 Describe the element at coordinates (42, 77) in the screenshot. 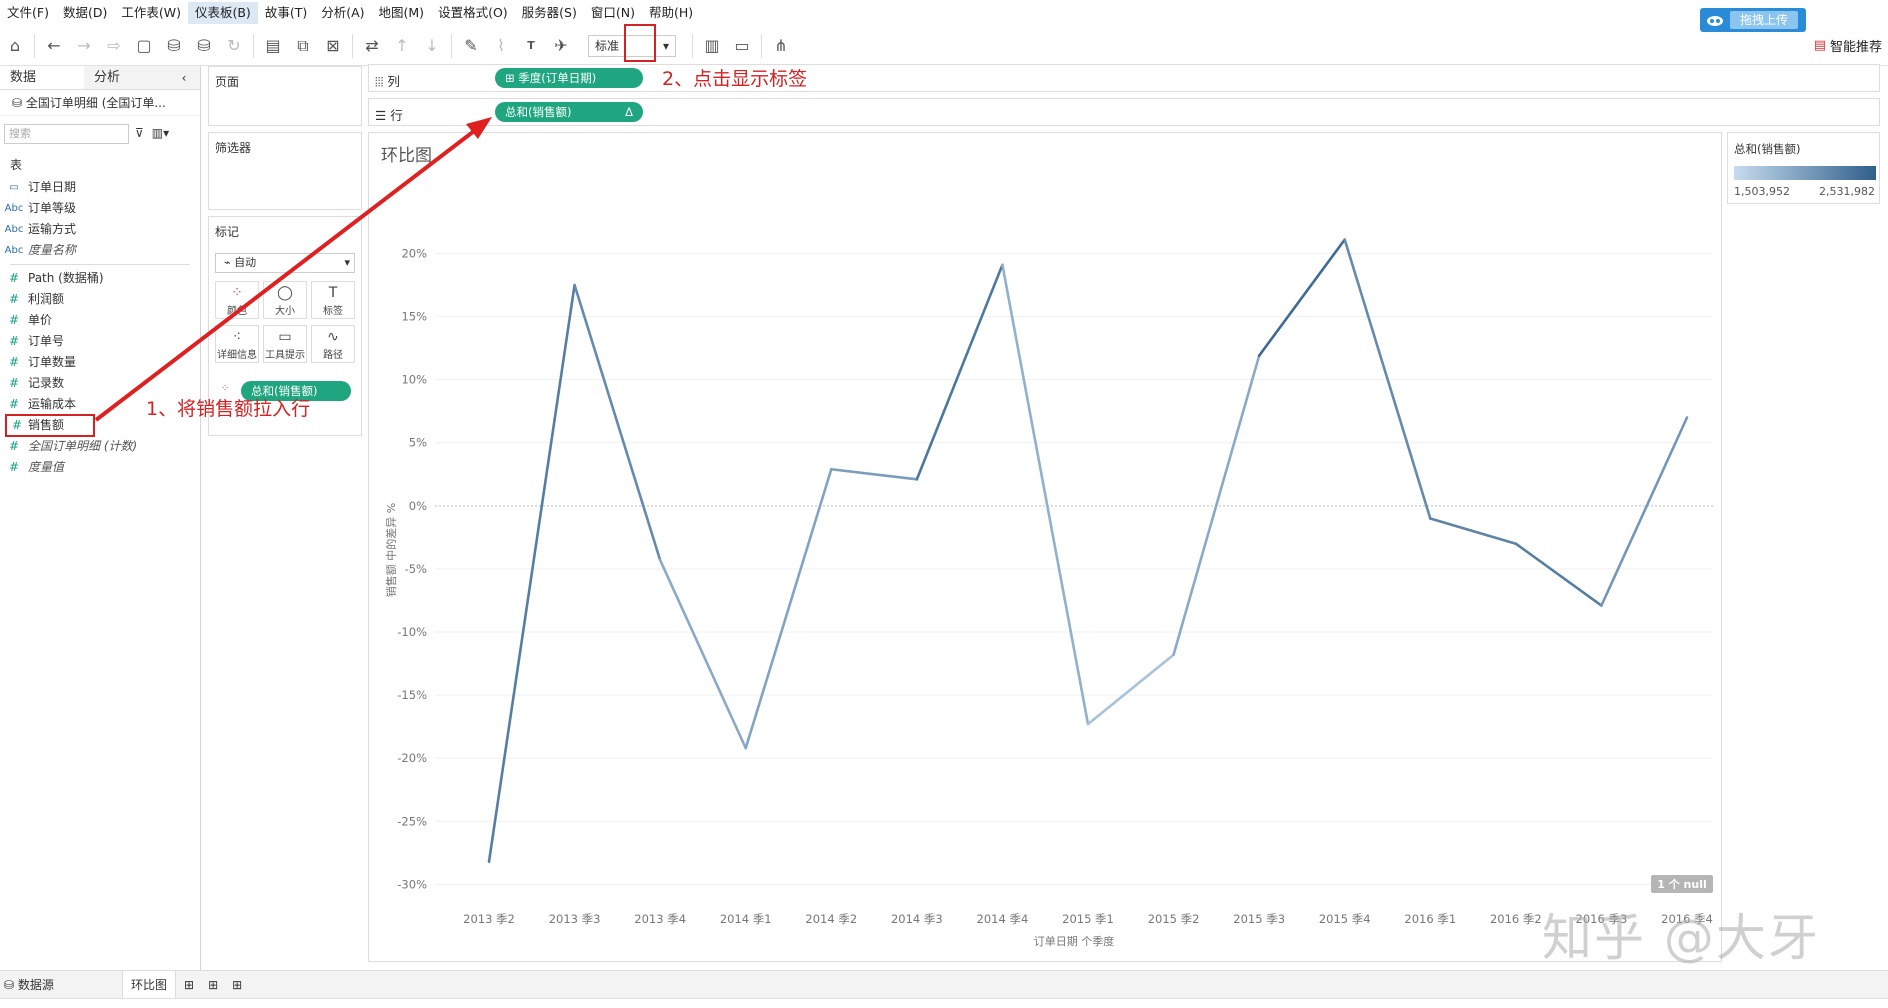

I see `tab-data: 数据` at that location.